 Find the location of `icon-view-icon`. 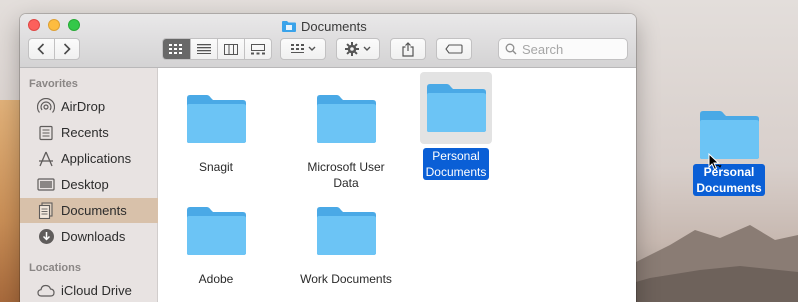

icon-view-icon is located at coordinates (176, 49).